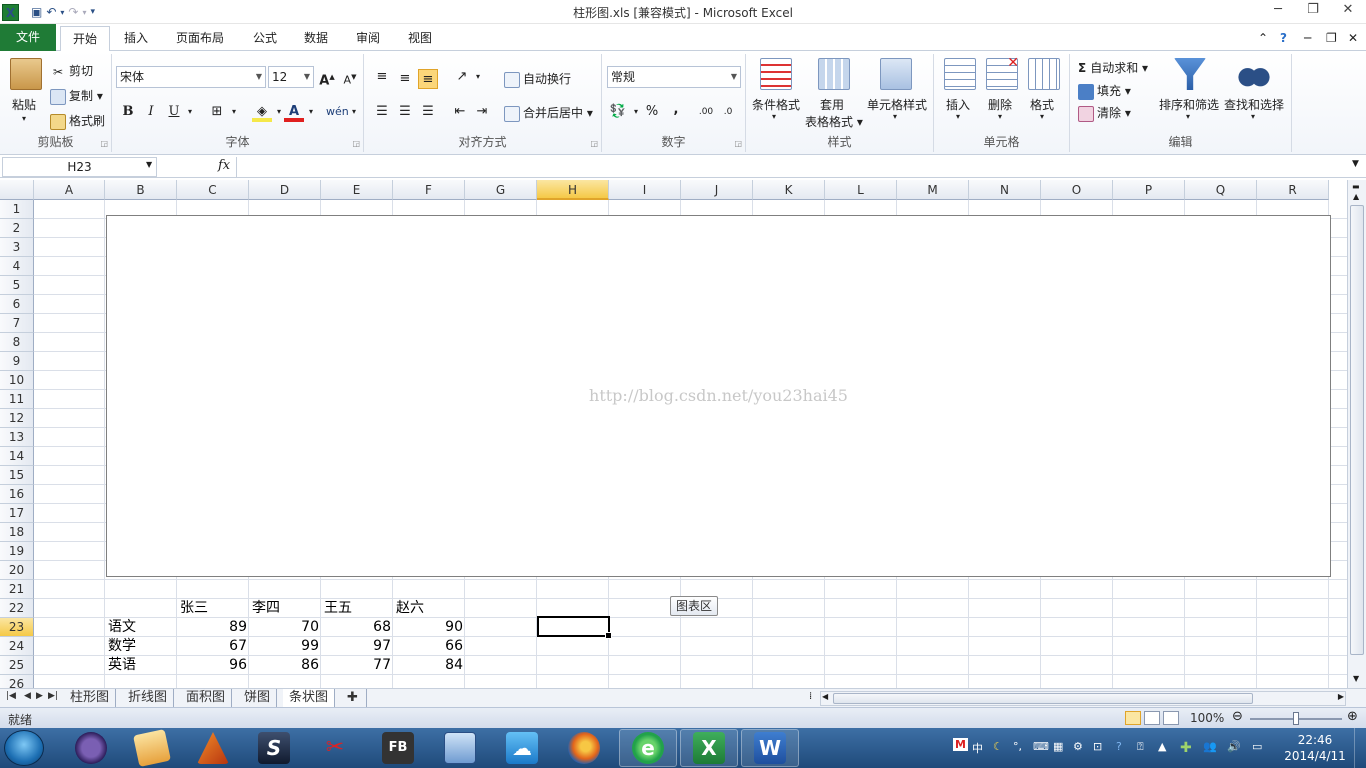 Image resolution: width=1366 pixels, height=768 pixels. What do you see at coordinates (1152, 718) in the screenshot?
I see `page-layout-view-icon` at bounding box center [1152, 718].